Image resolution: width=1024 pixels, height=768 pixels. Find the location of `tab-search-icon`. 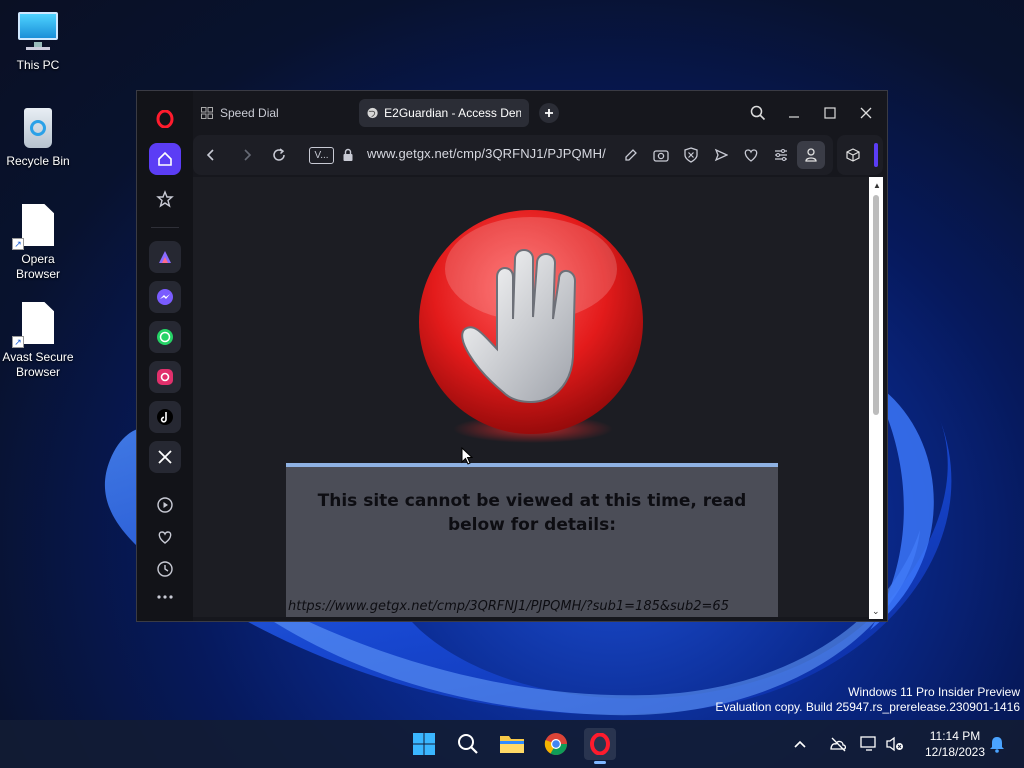

tab-search-icon is located at coordinates (758, 113).